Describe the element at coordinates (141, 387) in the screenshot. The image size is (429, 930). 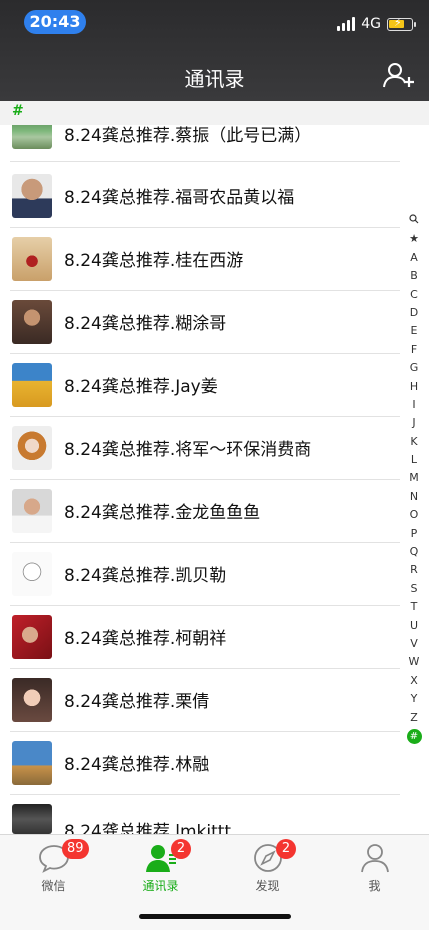
I see `contact-name: 8.24龚总推荐.Jay姜` at that location.